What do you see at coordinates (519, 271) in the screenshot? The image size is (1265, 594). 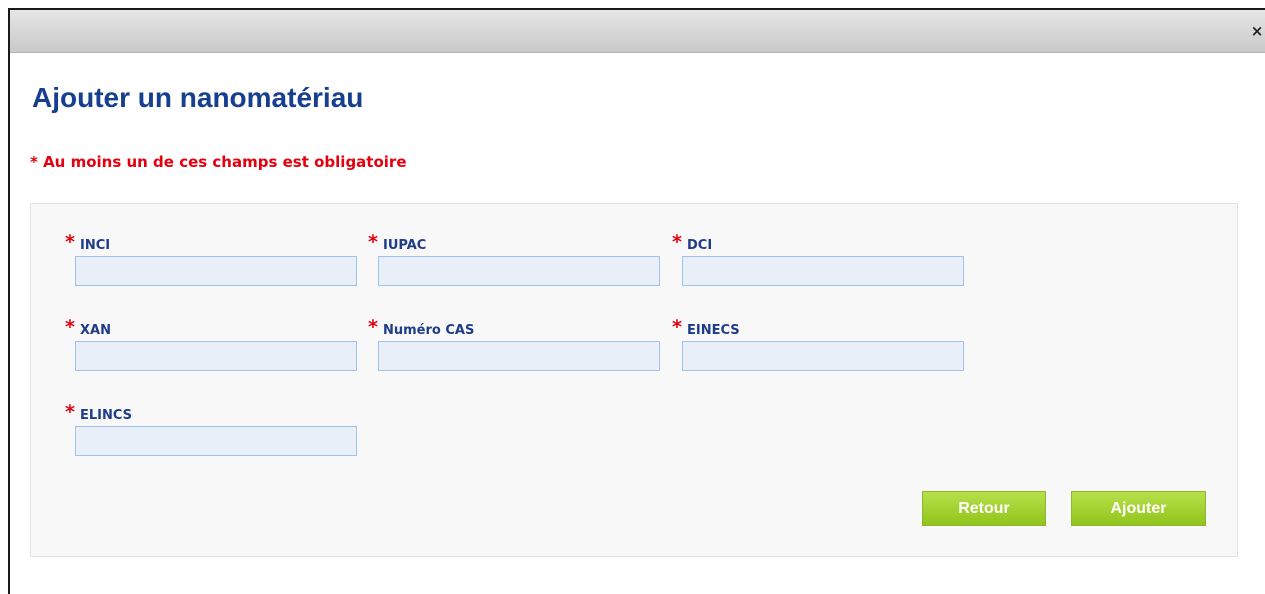 I see `iupac-input` at bounding box center [519, 271].